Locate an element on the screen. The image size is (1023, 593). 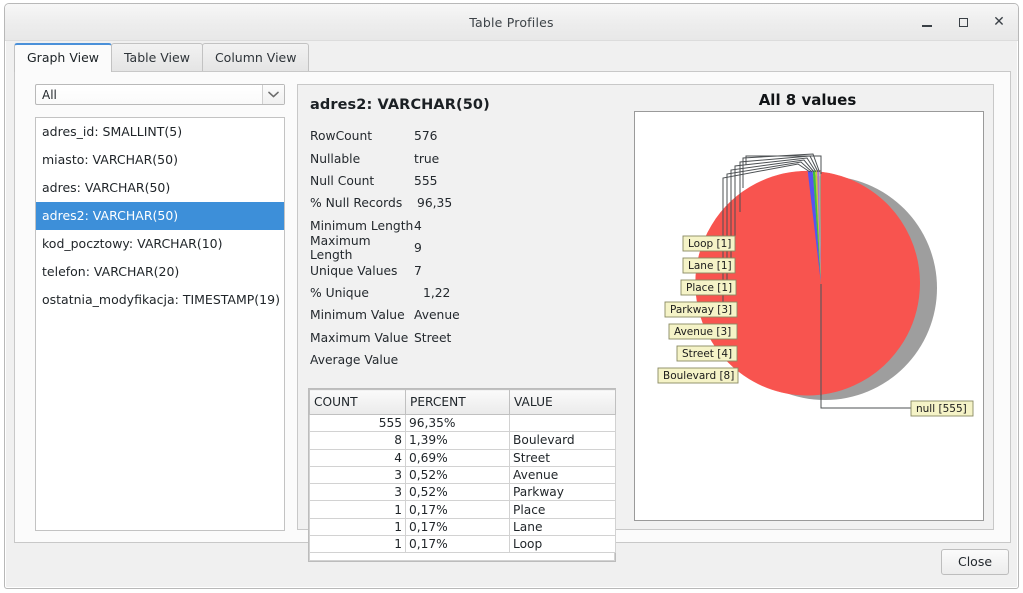
list-item: kod_pocztowy: VARCHAR(10) is located at coordinates (160, 244).